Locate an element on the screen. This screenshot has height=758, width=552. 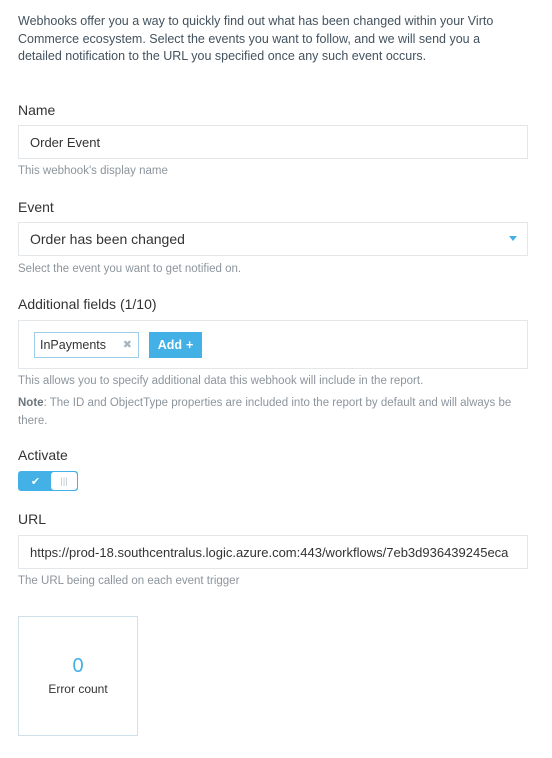
activate-label: Activate is located at coordinates (43, 455).